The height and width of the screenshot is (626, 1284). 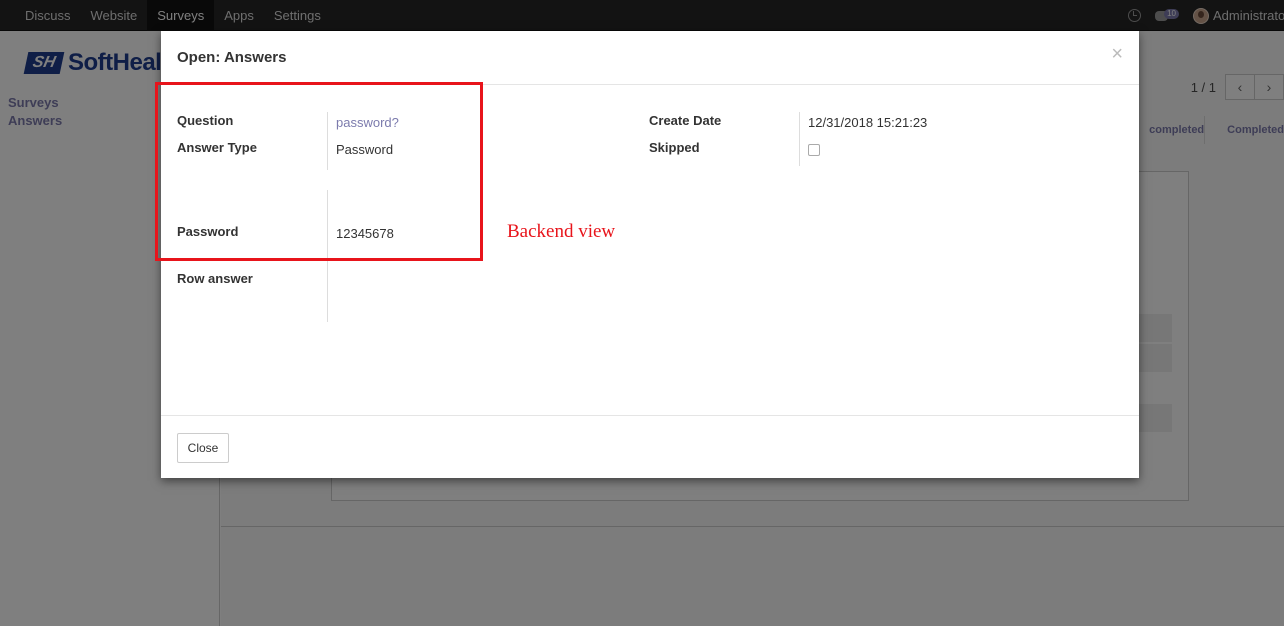 What do you see at coordinates (215, 278) in the screenshot?
I see `row-answer-label: Row answer` at bounding box center [215, 278].